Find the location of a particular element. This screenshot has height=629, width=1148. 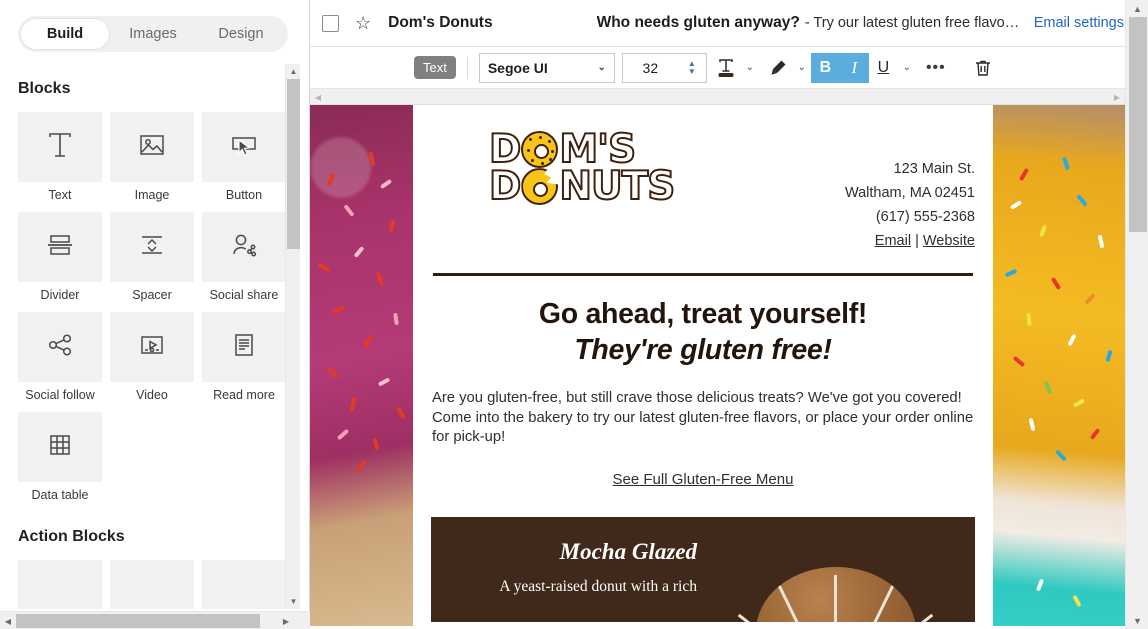

promo-title: Mocha Glazed is located at coordinates (628, 551).